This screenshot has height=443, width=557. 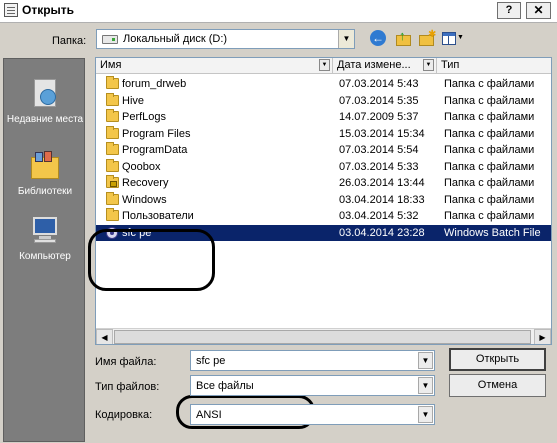 I want to click on title-bar: Открыть ? ✕, so click(x=278, y=11).